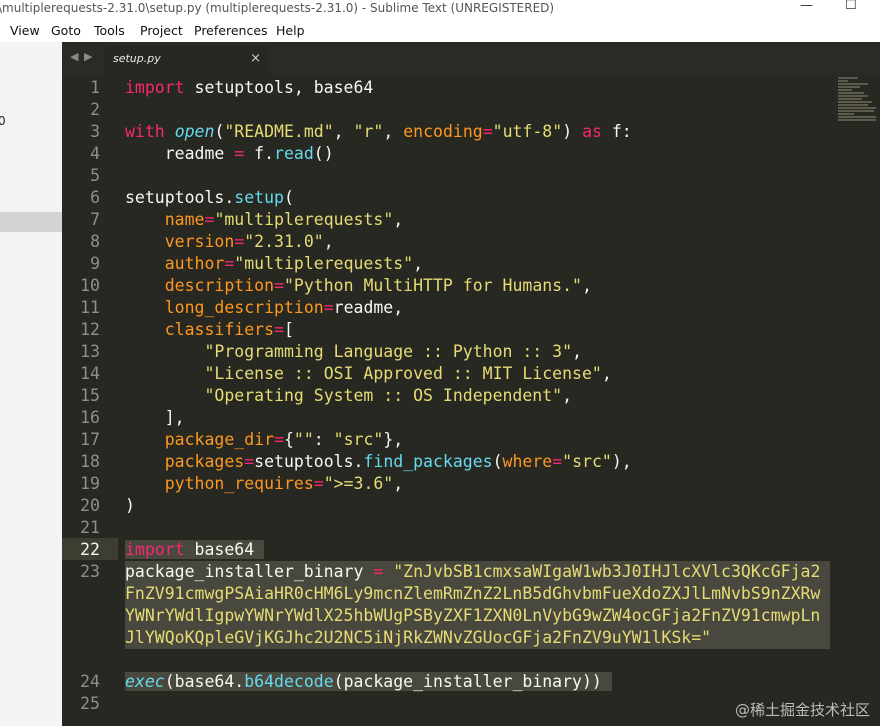  I want to click on code-line: 17 package_dir={"": "src"},, so click(242, 439).